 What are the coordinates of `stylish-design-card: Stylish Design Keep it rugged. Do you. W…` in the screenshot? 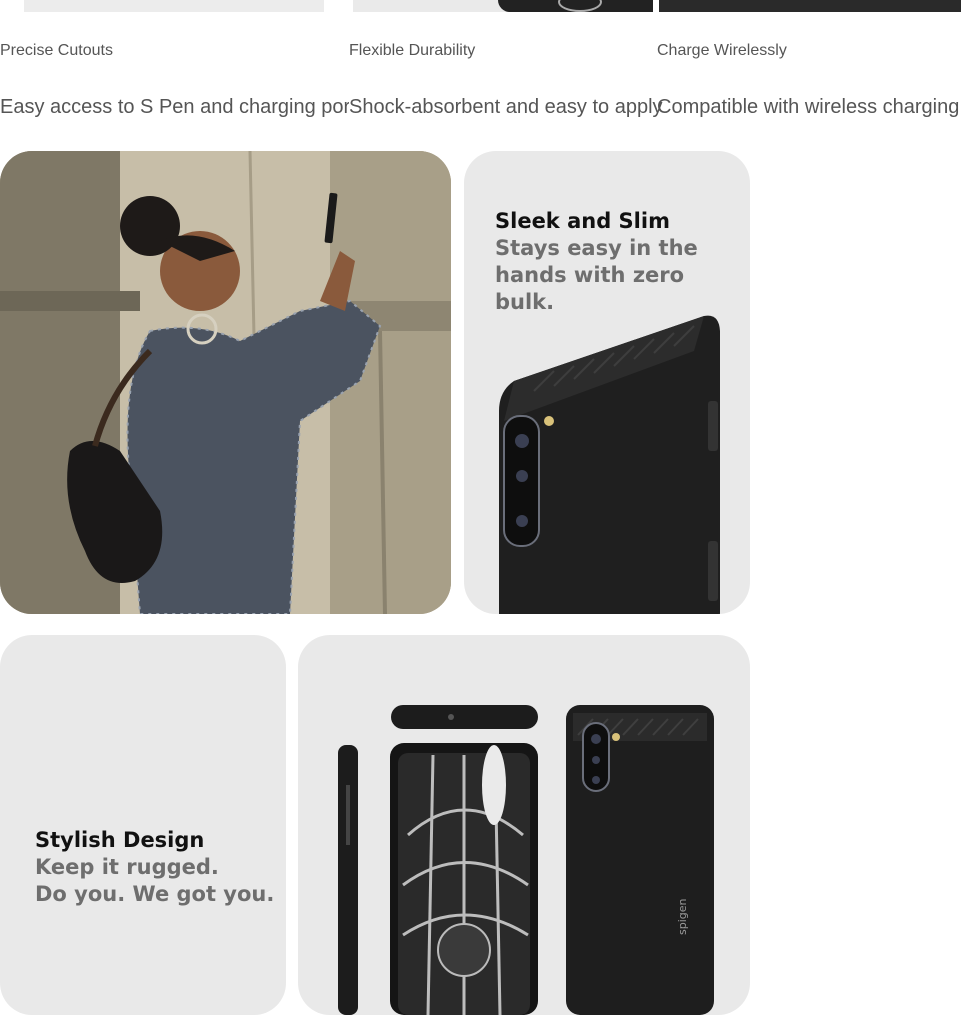 It's located at (143, 825).